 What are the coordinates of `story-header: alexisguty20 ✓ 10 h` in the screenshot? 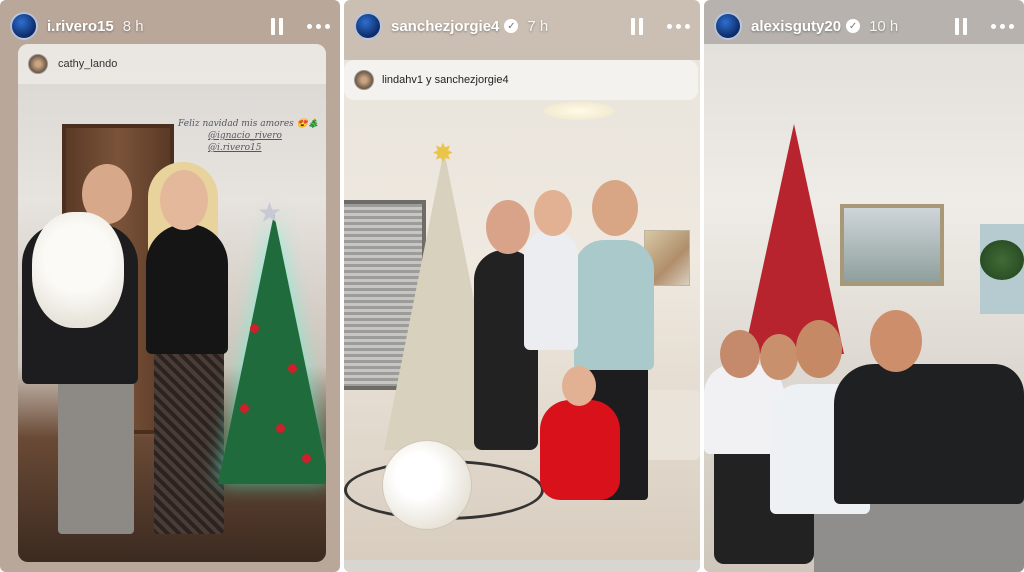 It's located at (864, 26).